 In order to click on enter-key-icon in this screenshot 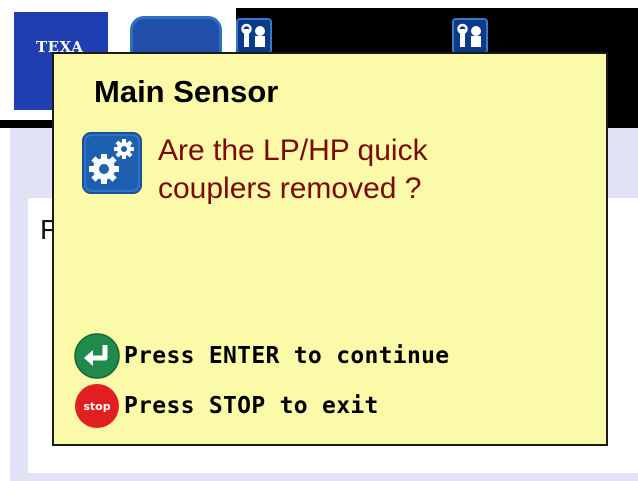, I will do `click(97, 356)`.